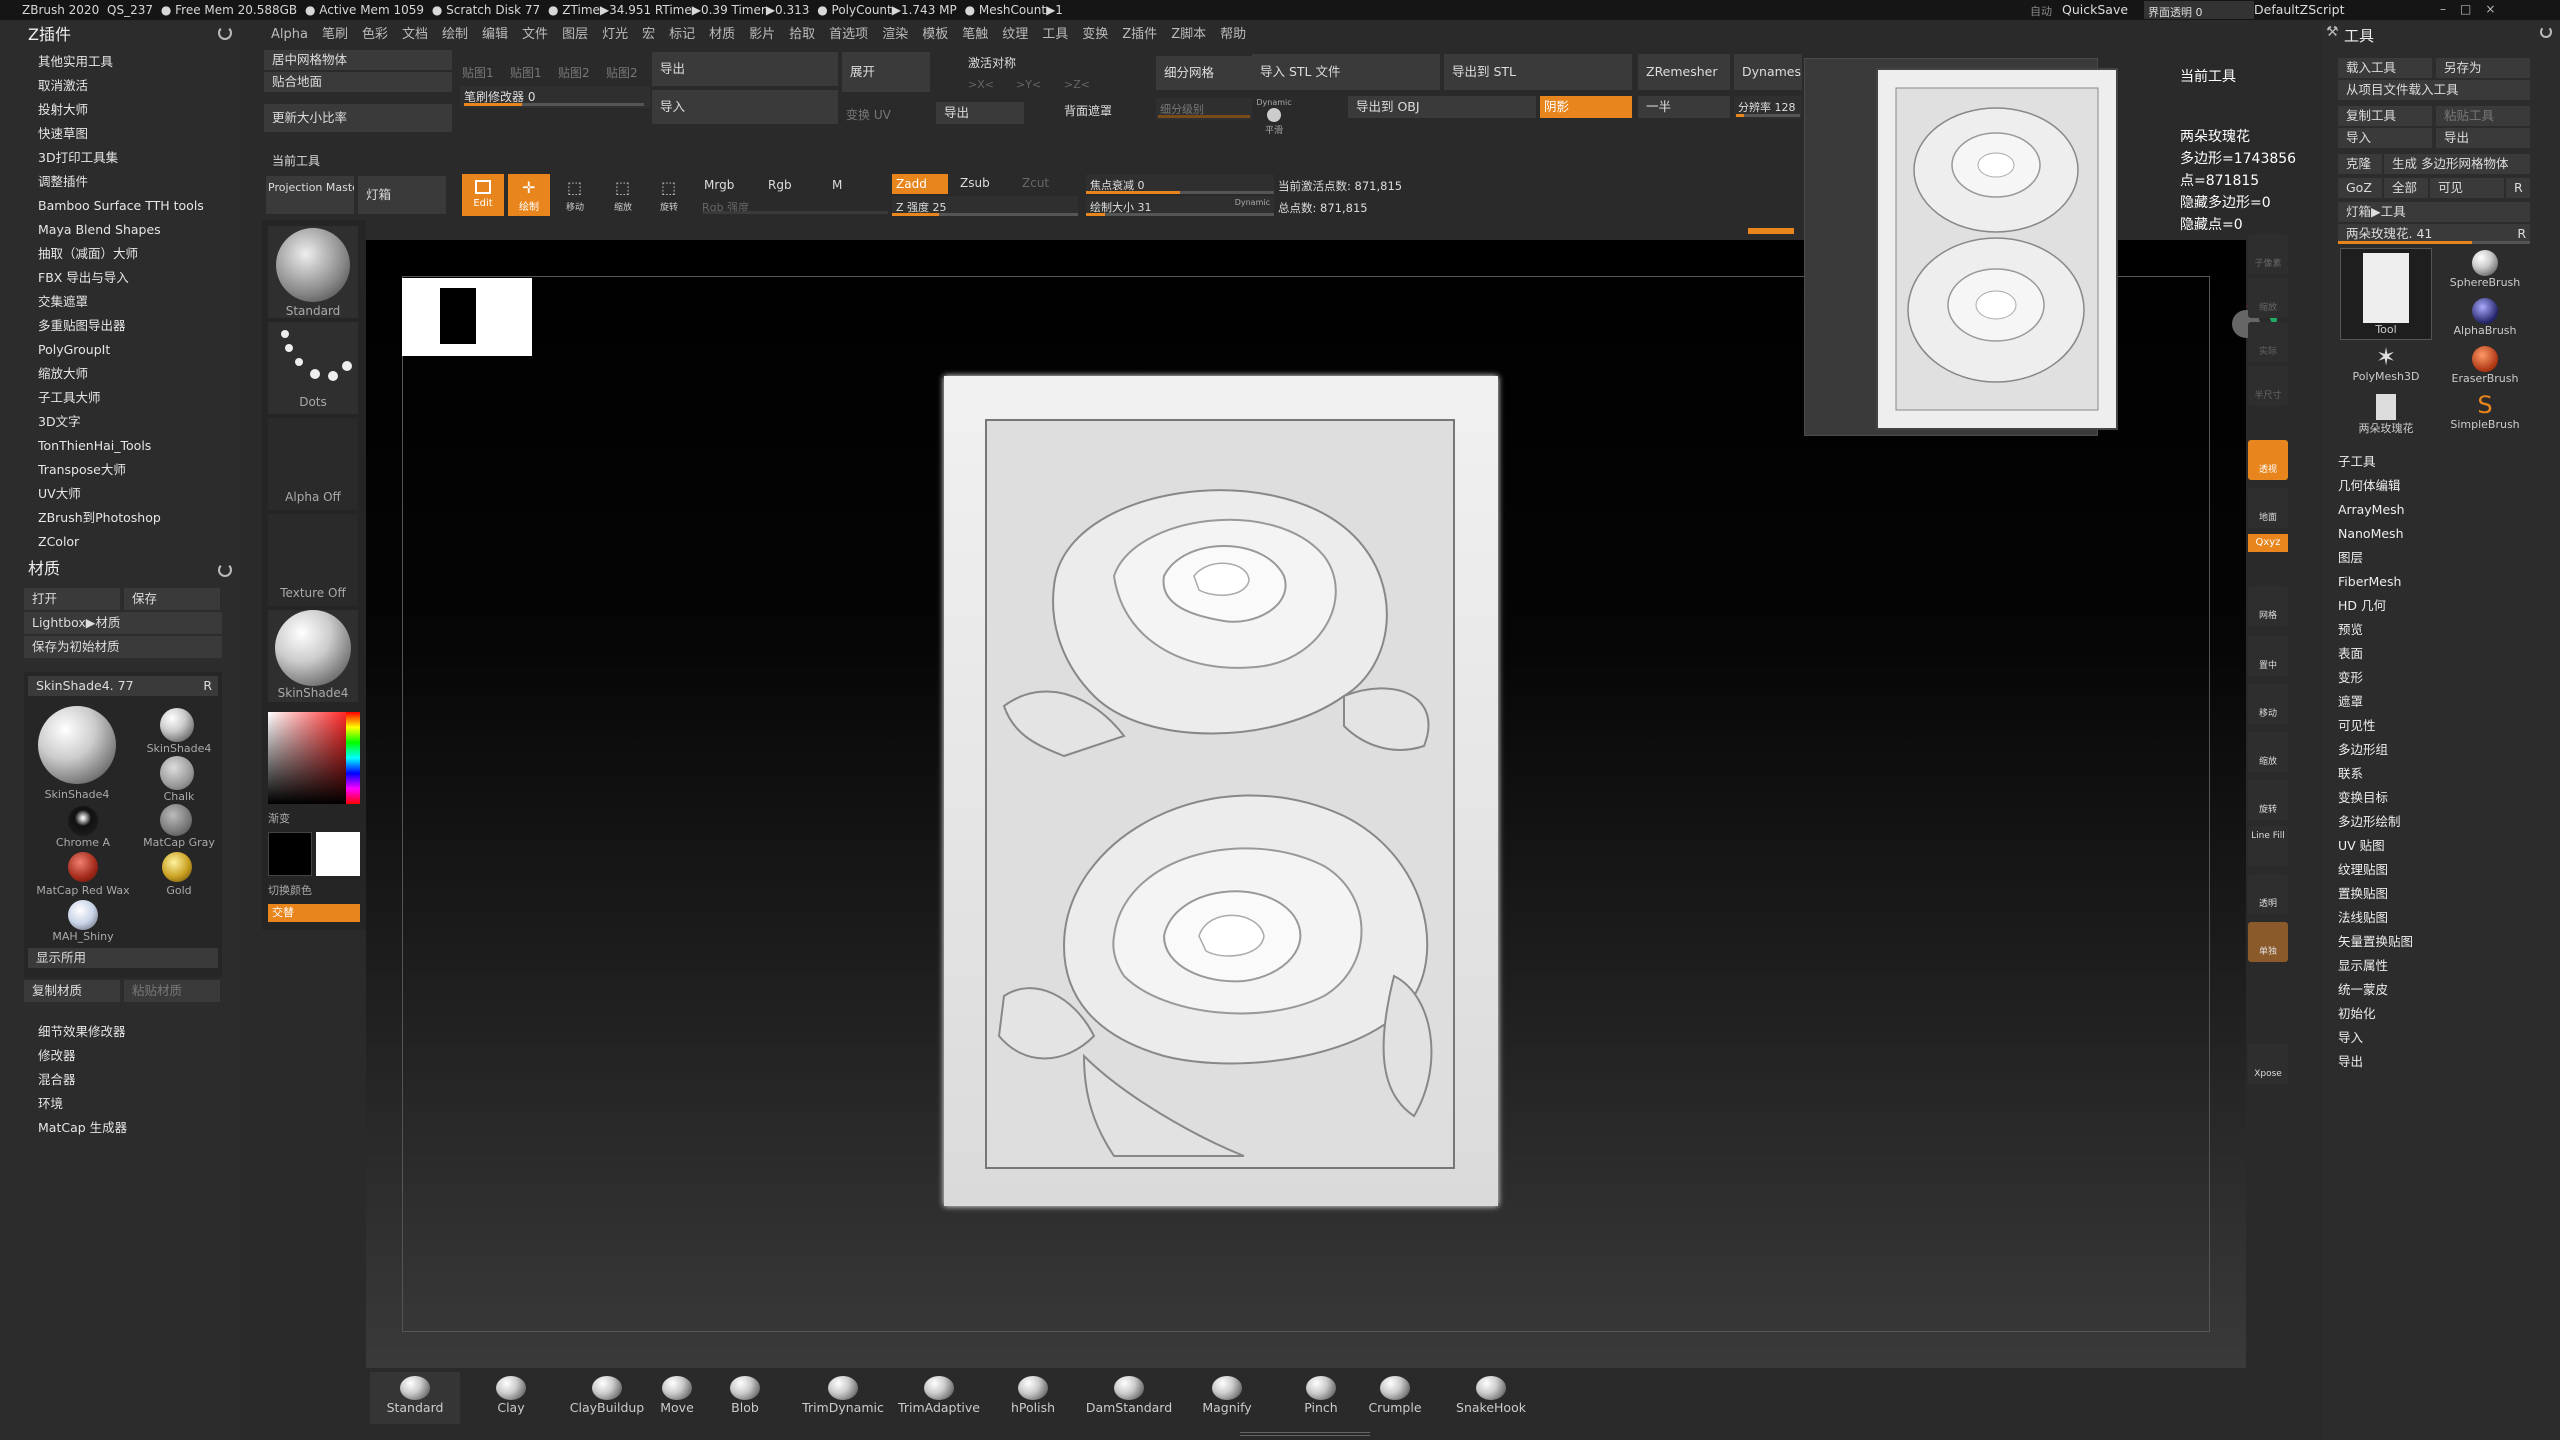 The image size is (2560, 1440). What do you see at coordinates (622, 72) in the screenshot?
I see `tex-button: 贴图2` at bounding box center [622, 72].